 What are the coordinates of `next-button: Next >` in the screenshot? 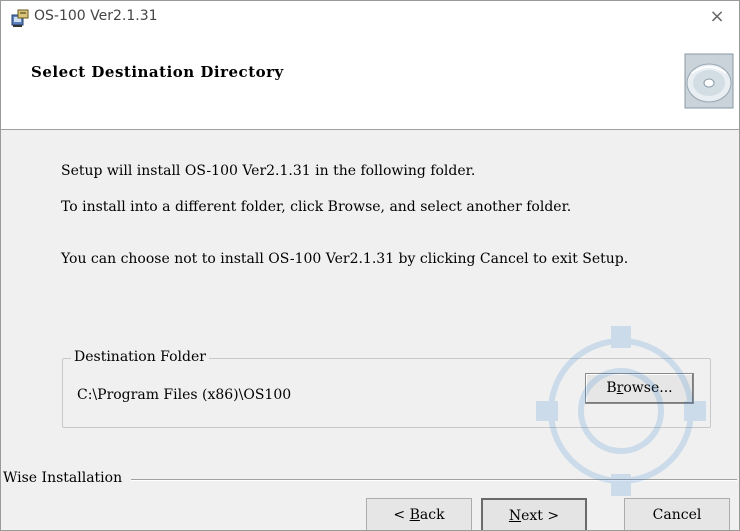 It's located at (534, 514).